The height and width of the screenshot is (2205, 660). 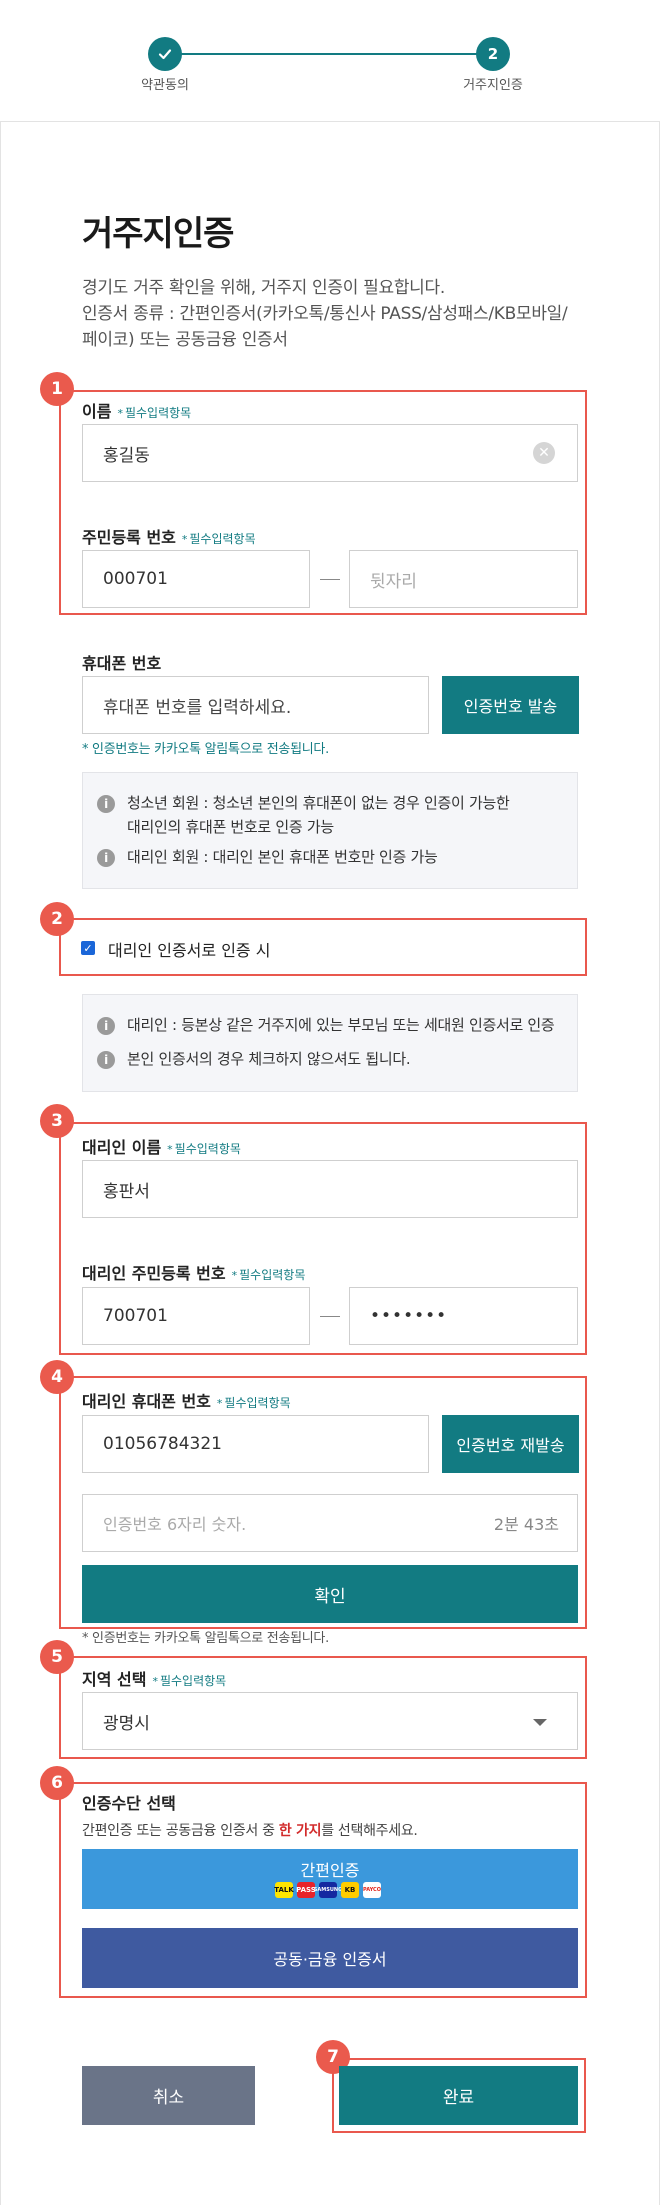 What do you see at coordinates (328, 54) in the screenshot?
I see `stepper-line` at bounding box center [328, 54].